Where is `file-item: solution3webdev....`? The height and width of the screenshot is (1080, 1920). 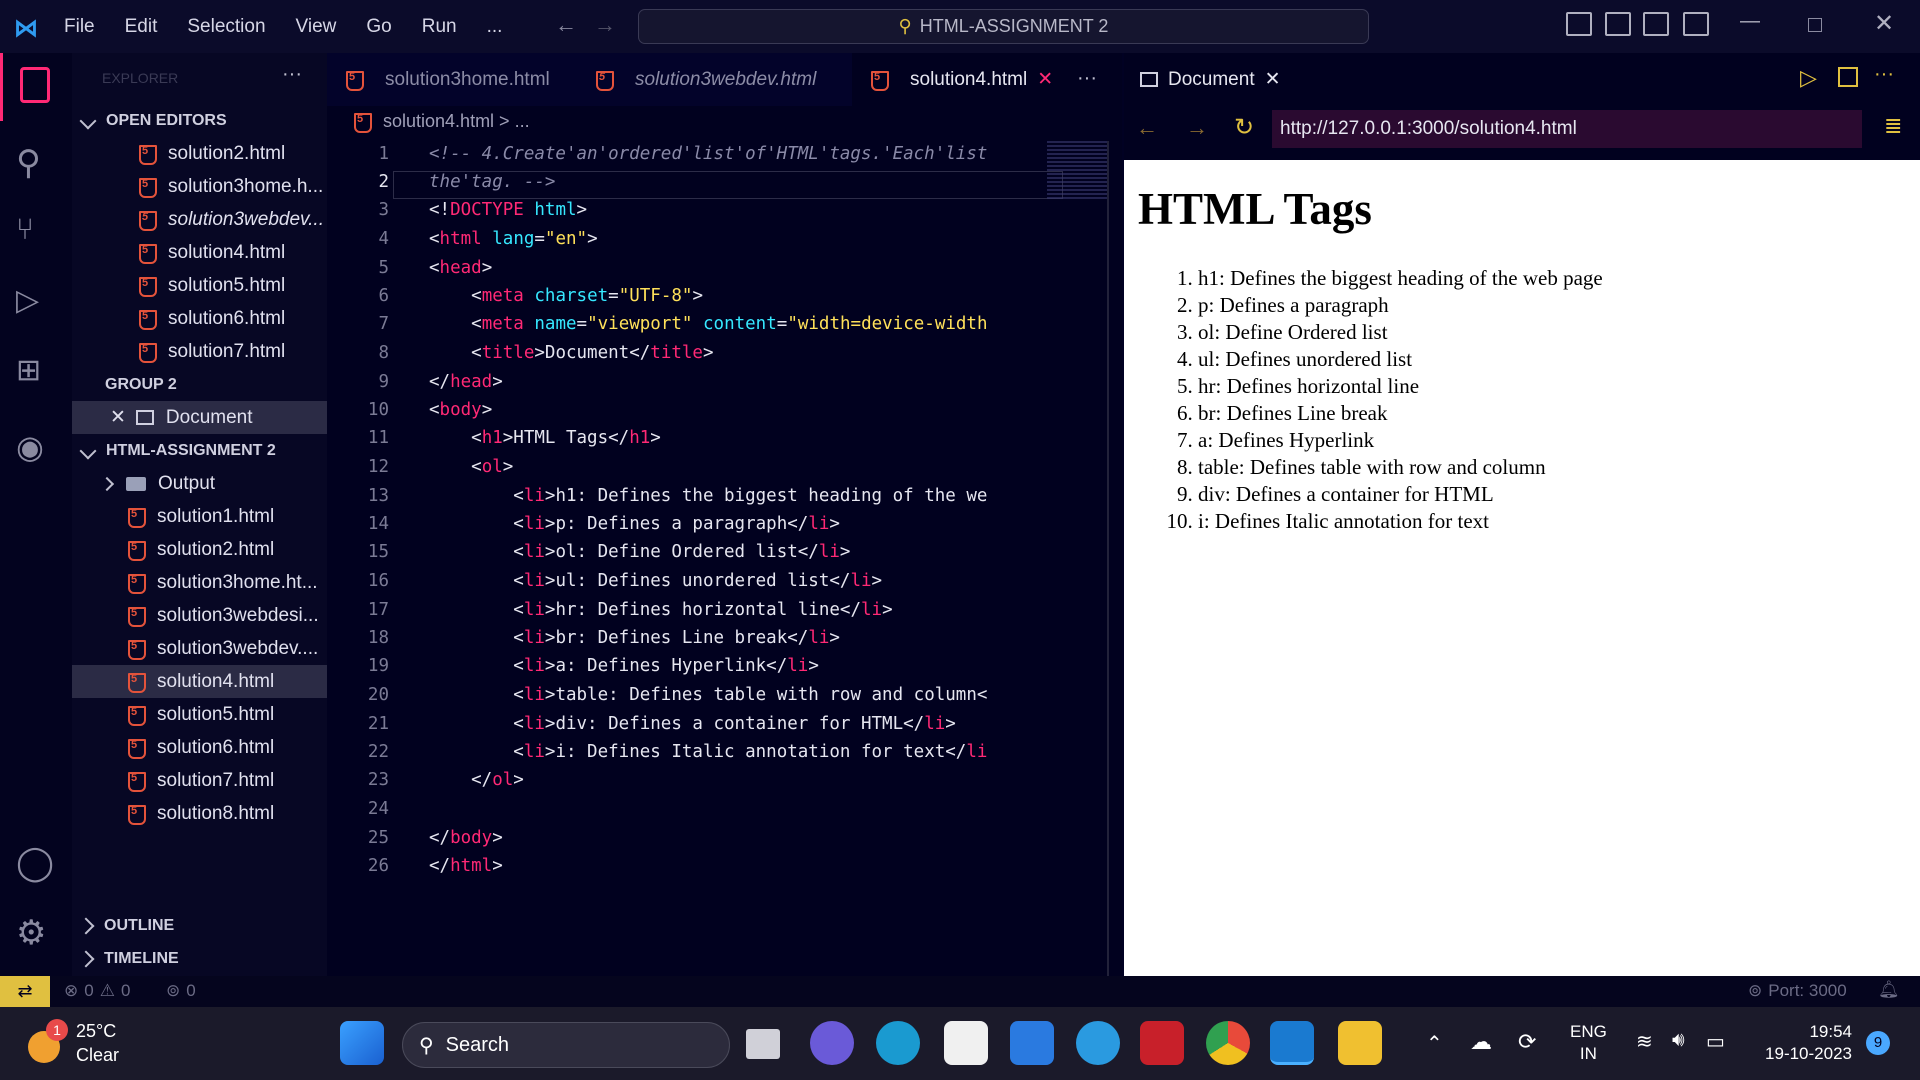 file-item: solution3webdev.... is located at coordinates (199, 648).